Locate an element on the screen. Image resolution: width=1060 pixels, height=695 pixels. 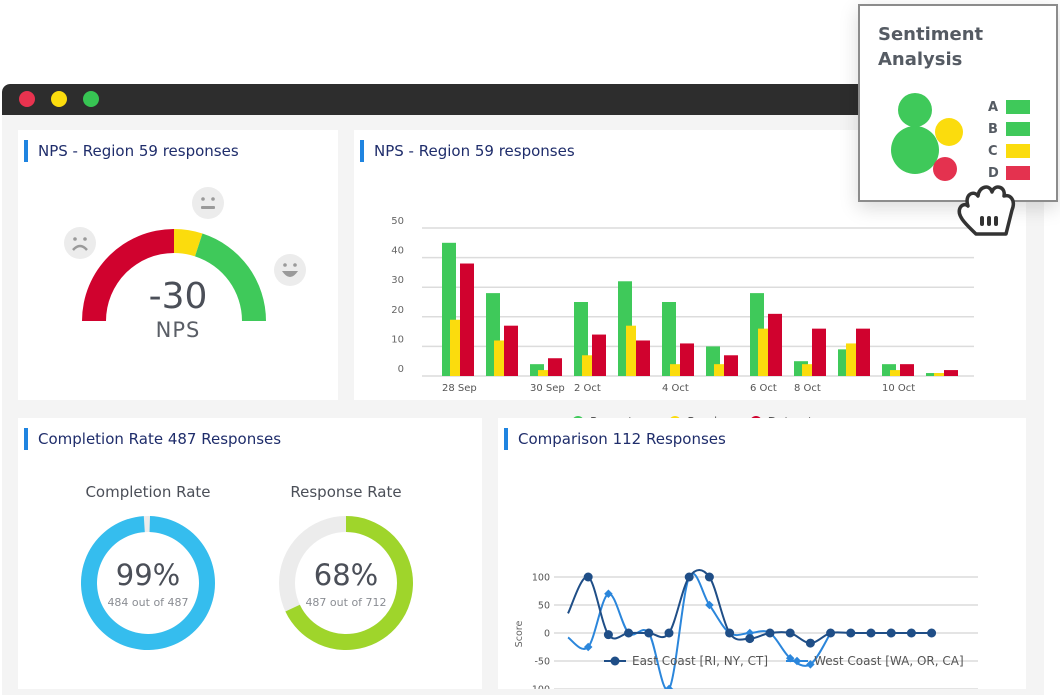
sad-face-icon is located at coordinates (80, 243).